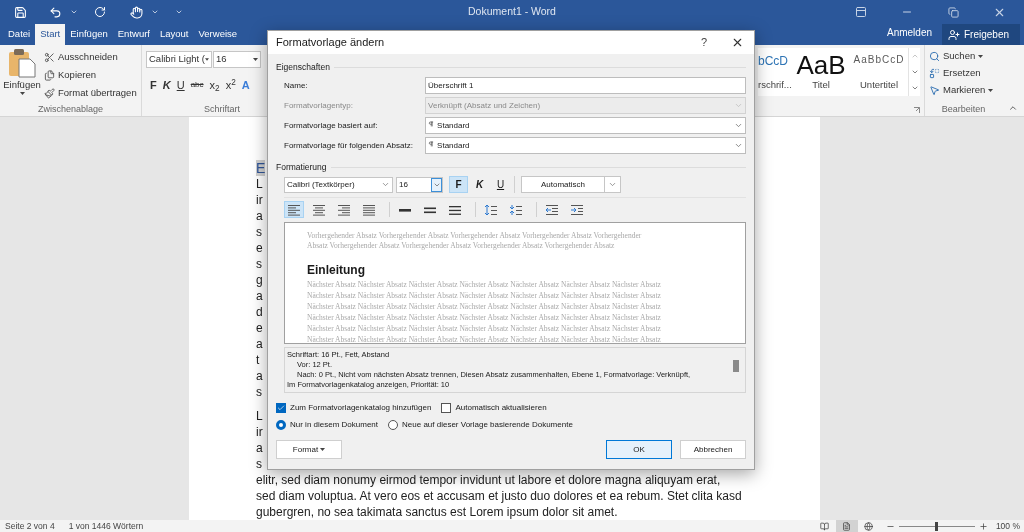  Describe the element at coordinates (703, 42) in the screenshot. I see `help-button: ?` at that location.